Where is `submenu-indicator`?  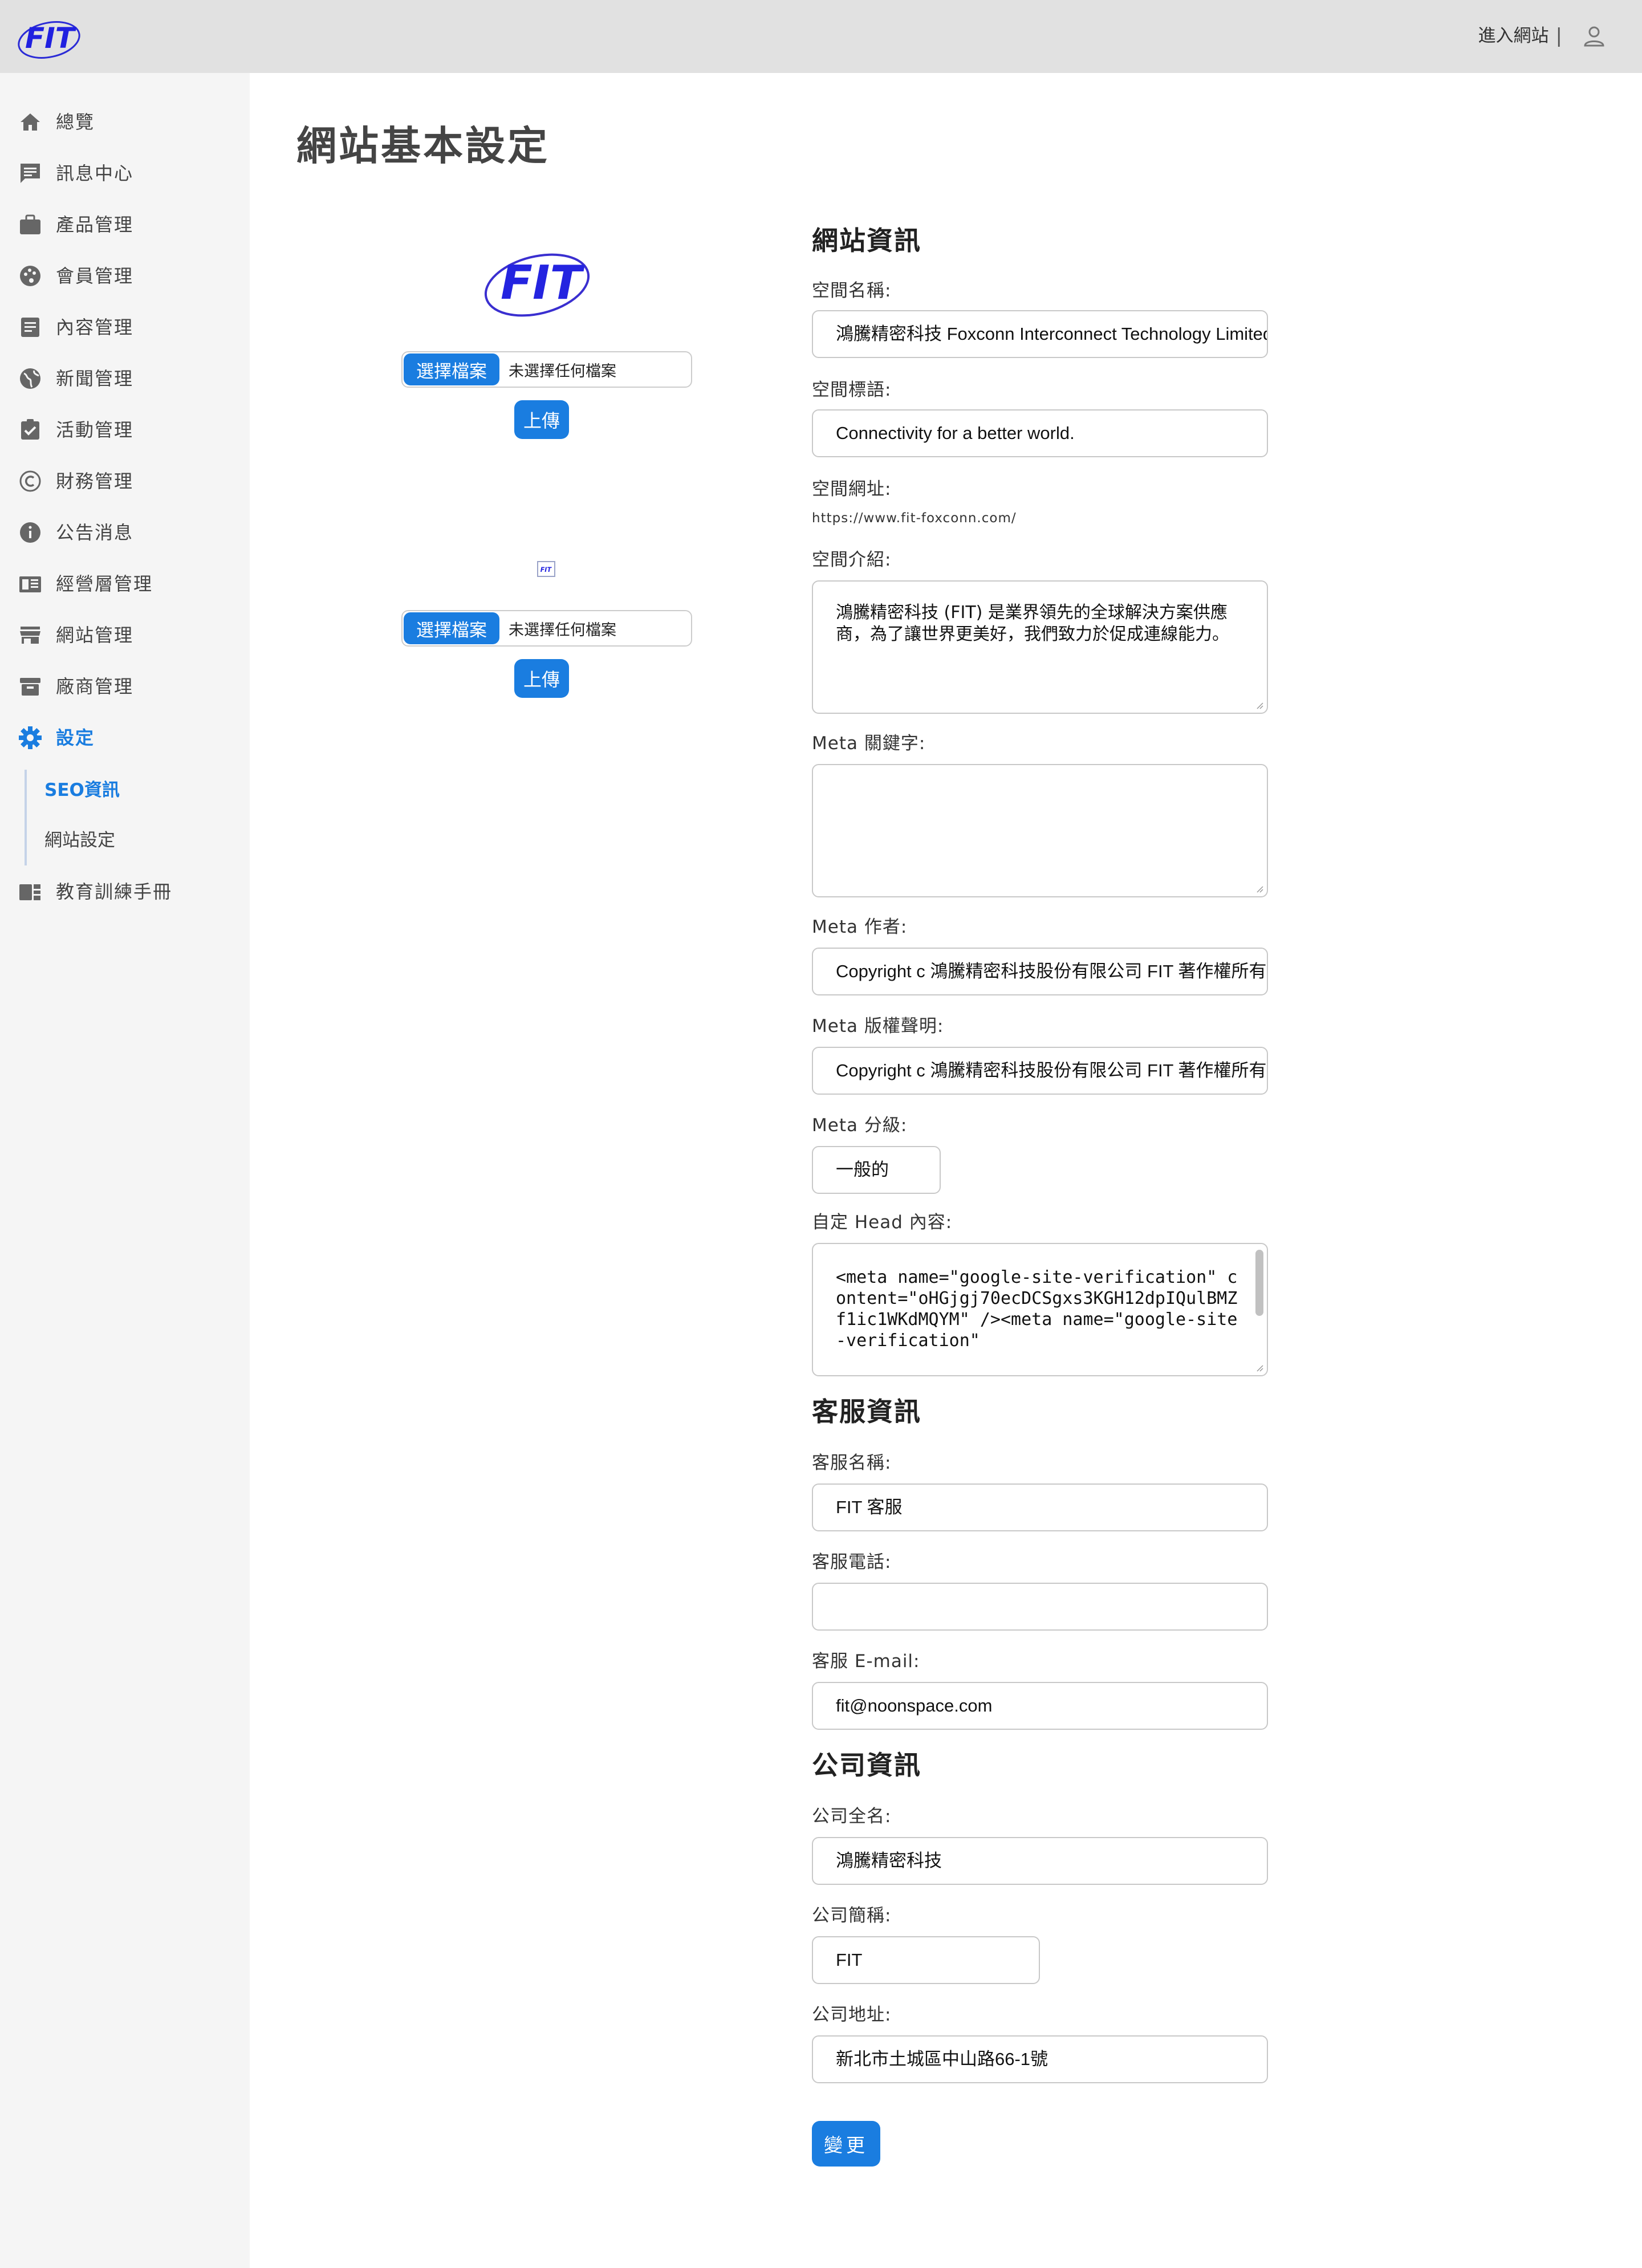
submenu-indicator is located at coordinates (26, 817).